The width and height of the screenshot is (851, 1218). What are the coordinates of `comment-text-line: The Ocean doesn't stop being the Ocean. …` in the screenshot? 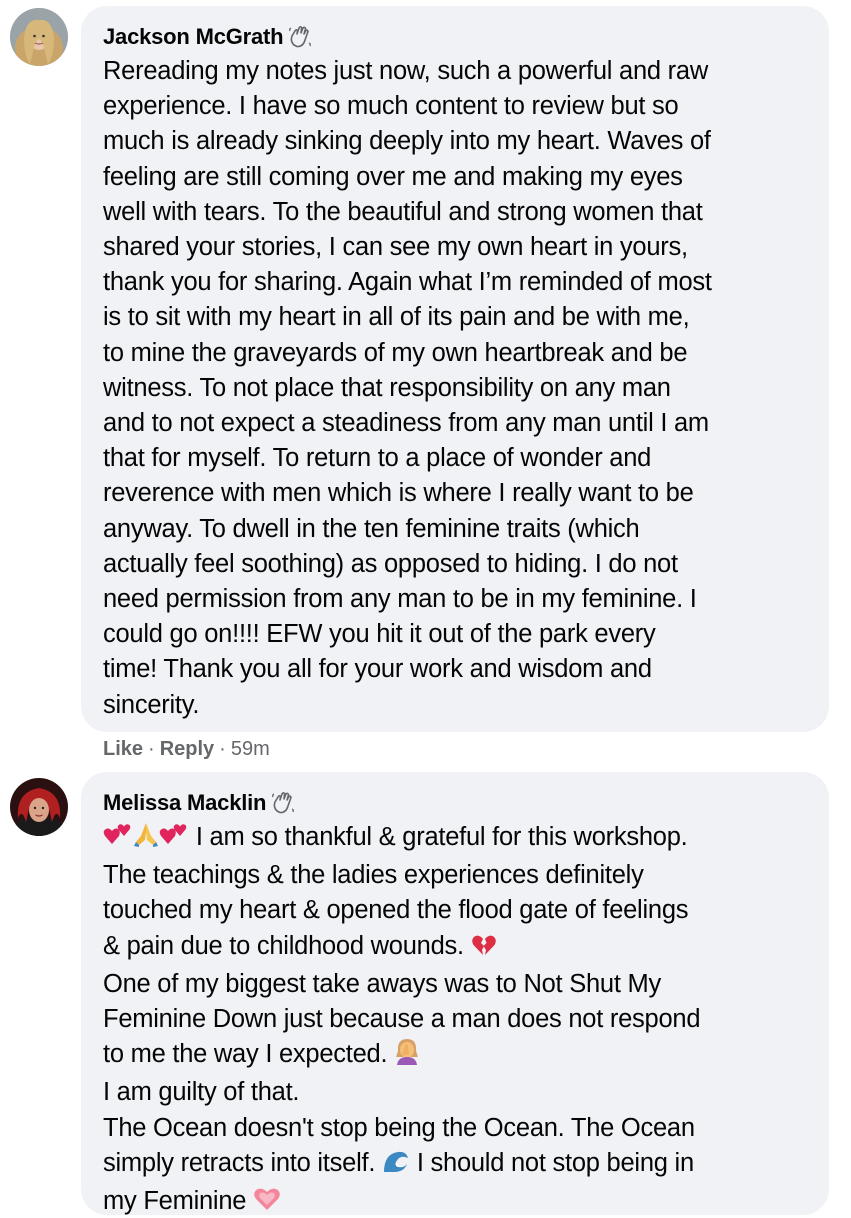 It's located at (399, 1127).